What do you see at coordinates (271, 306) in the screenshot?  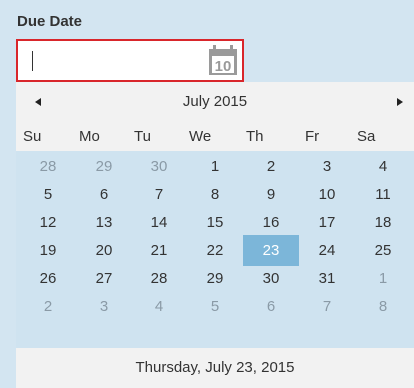 I see `calendar-day-other-month: 6` at bounding box center [271, 306].